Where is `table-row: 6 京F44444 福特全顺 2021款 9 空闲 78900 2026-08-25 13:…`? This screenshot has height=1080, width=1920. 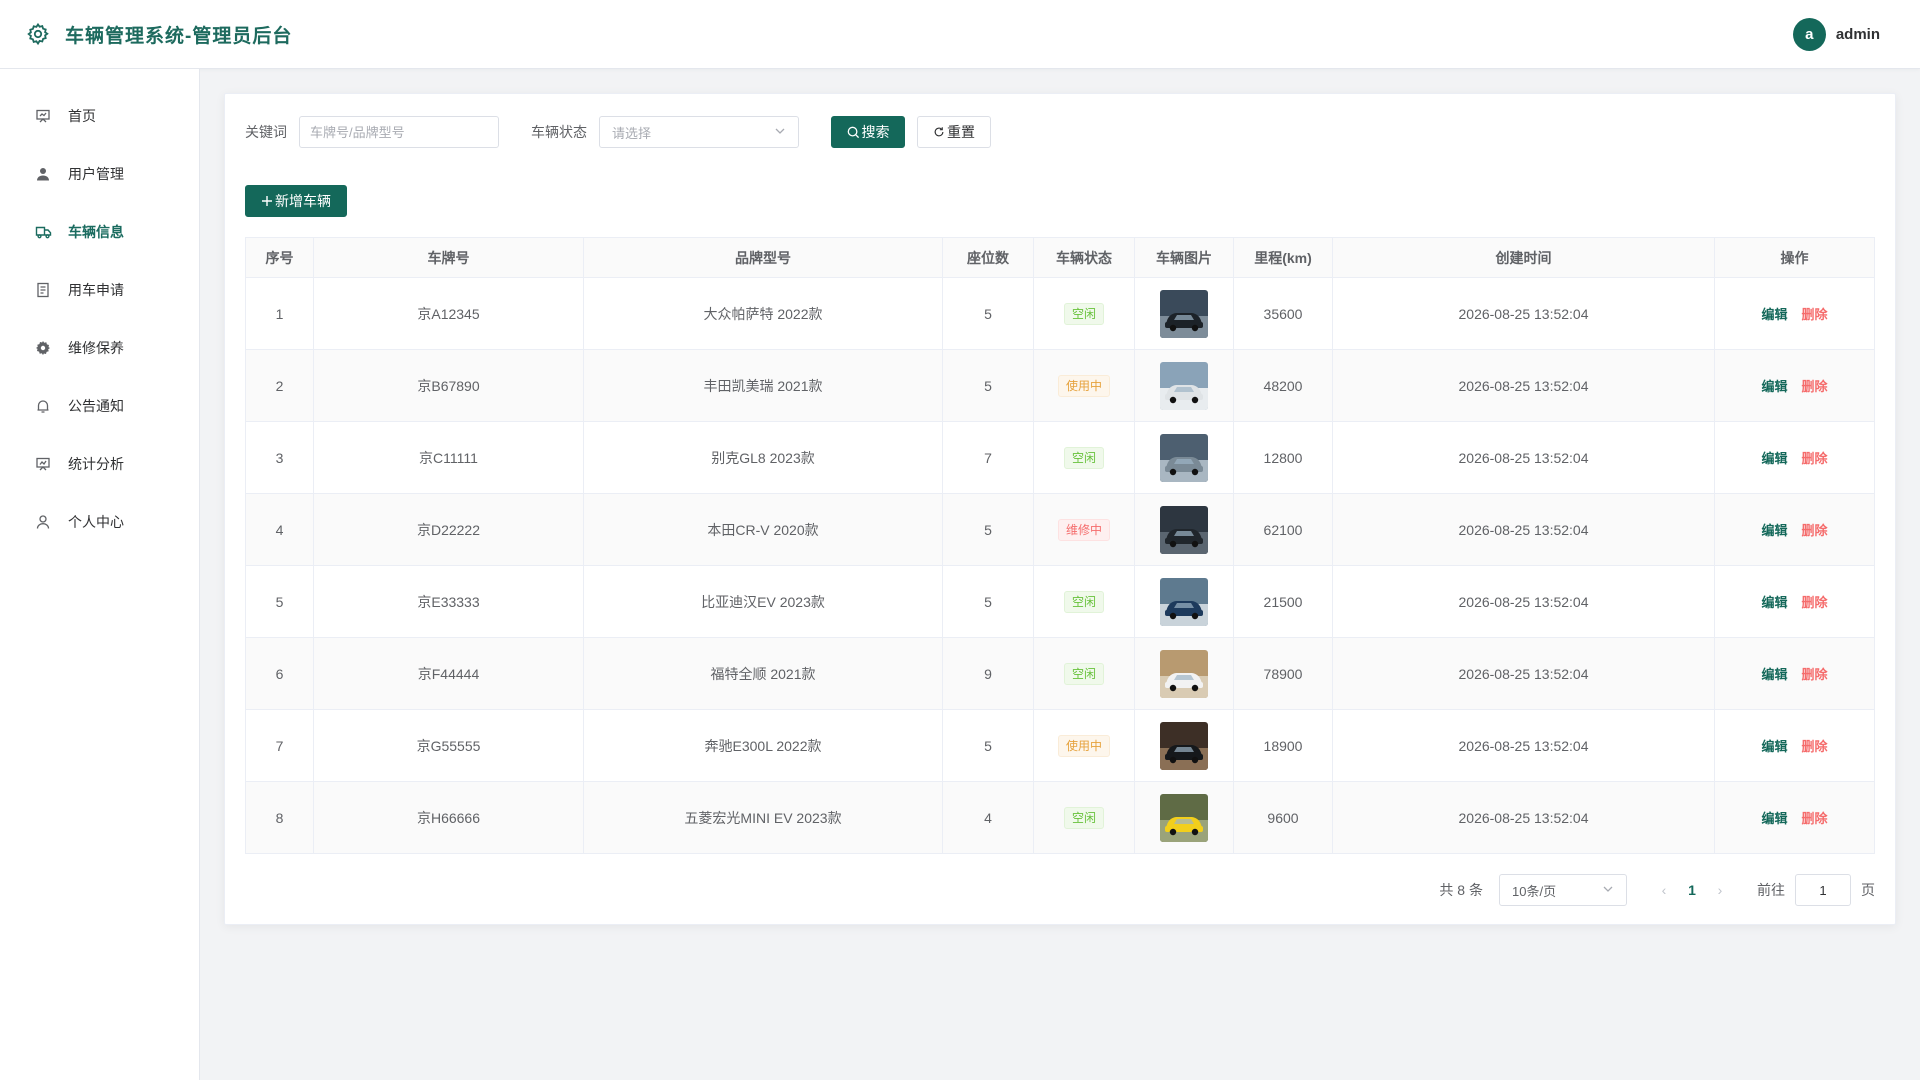
table-row: 6 京F44444 福特全顺 2021款 9 空闲 78900 2026-08-25 13:… is located at coordinates (1060, 673).